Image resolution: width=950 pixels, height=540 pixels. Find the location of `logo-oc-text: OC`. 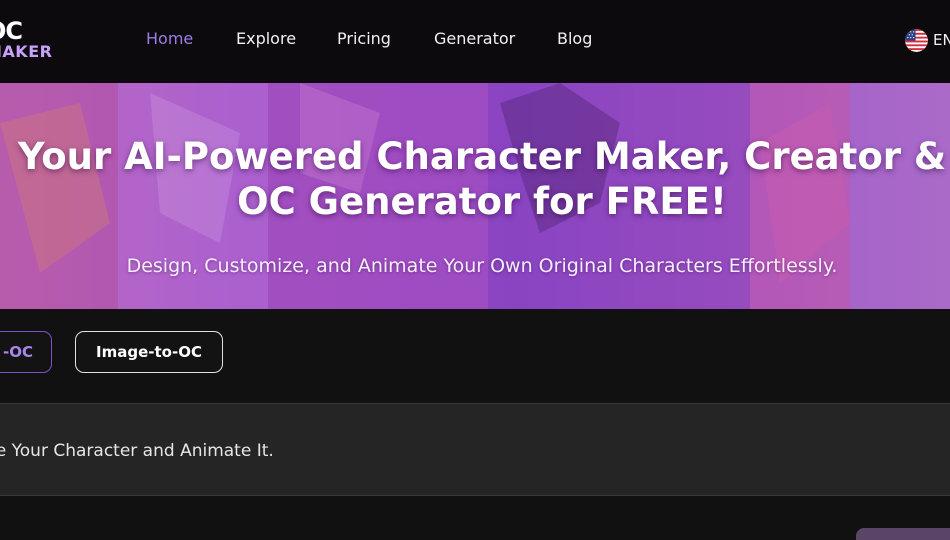

logo-oc-text: OC is located at coordinates (11, 31).